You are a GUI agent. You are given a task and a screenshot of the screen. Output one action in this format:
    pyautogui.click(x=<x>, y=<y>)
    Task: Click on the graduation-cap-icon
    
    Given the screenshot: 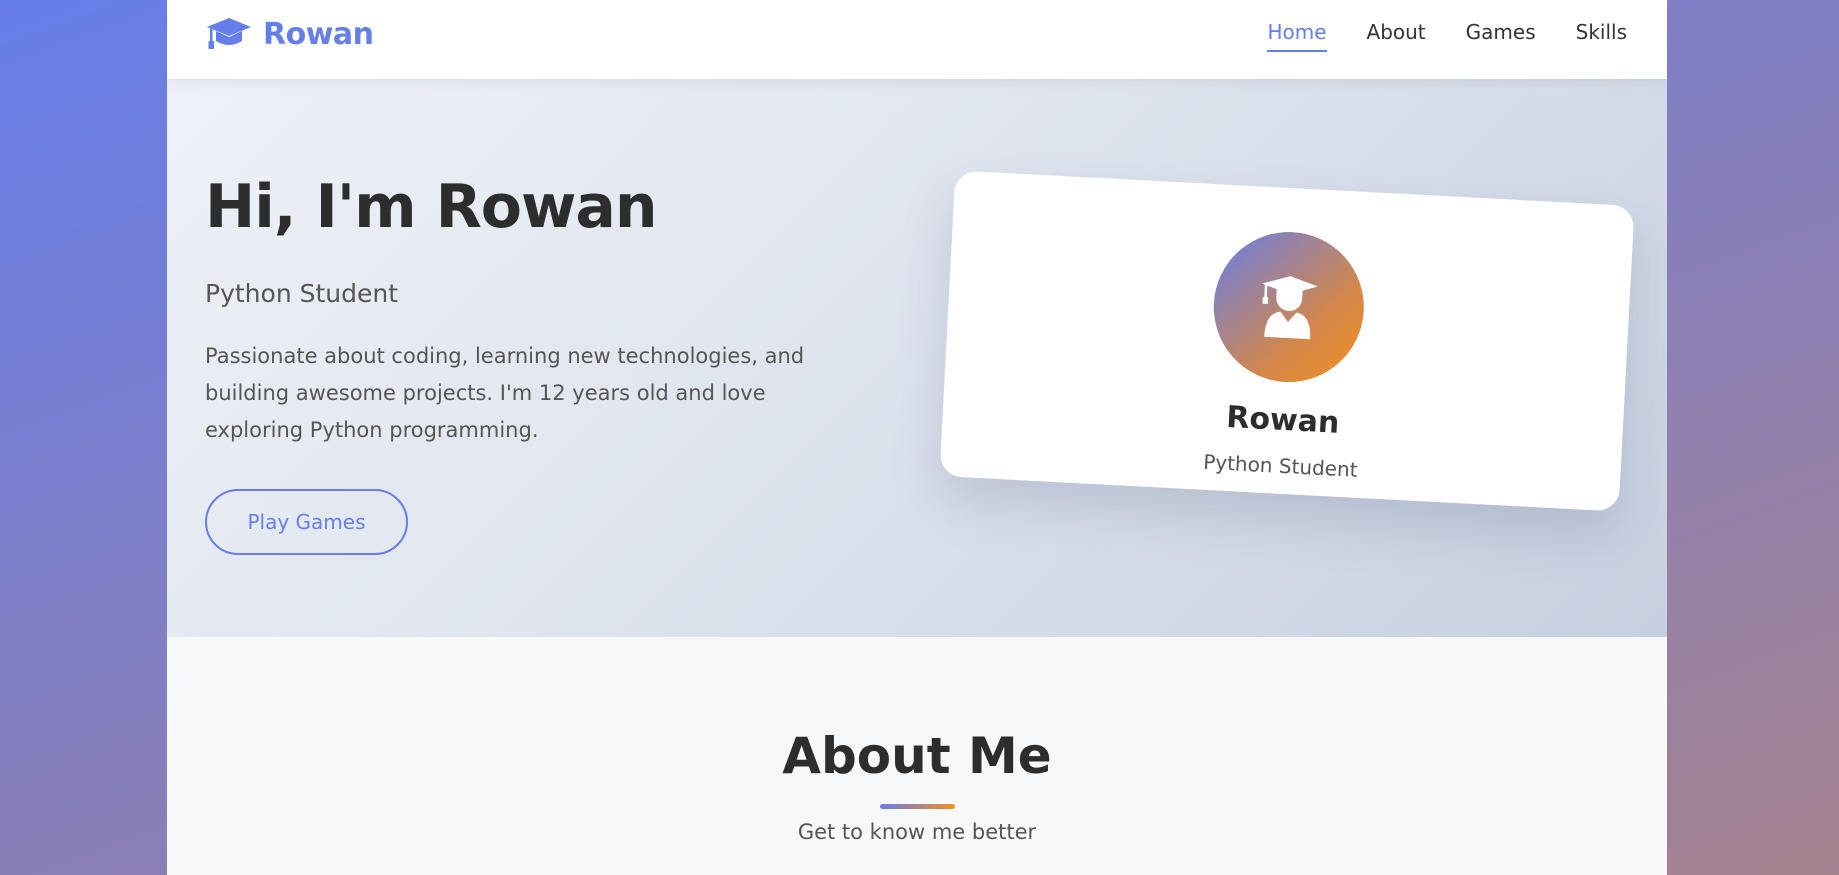 What is the action you would take?
    pyautogui.click(x=229, y=33)
    